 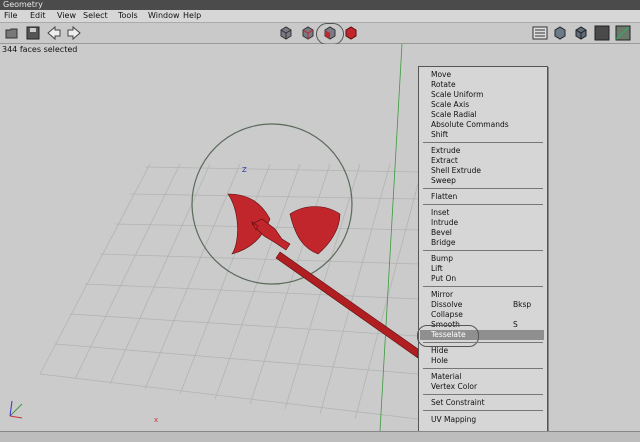 What do you see at coordinates (522, 304) in the screenshot?
I see `dissolve-shortcut: Bksp` at bounding box center [522, 304].